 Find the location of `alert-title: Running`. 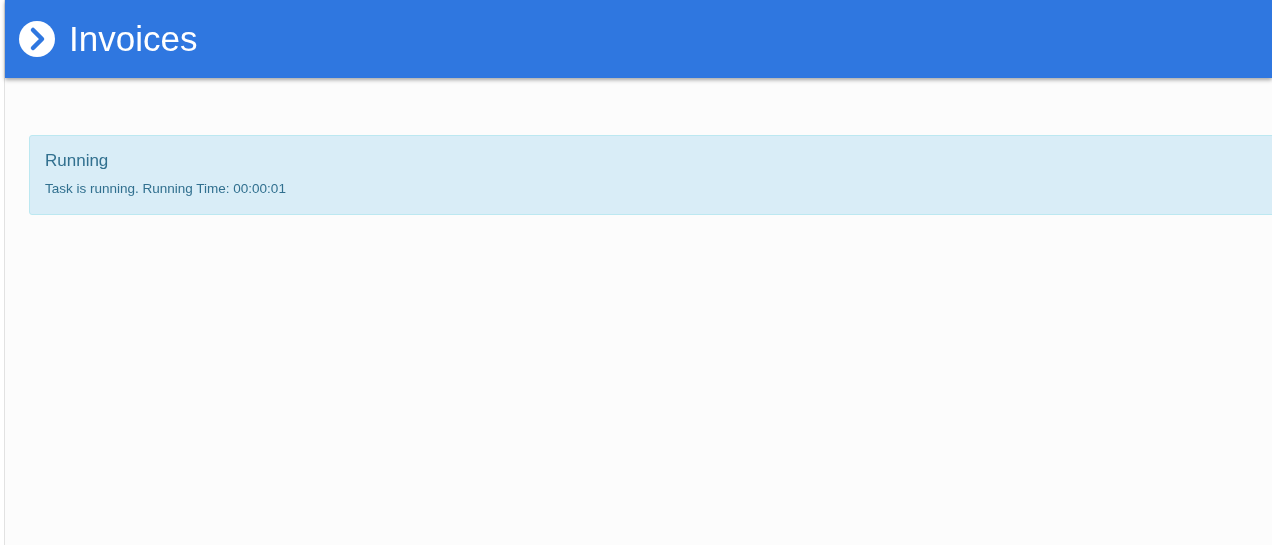

alert-title: Running is located at coordinates (77, 161).